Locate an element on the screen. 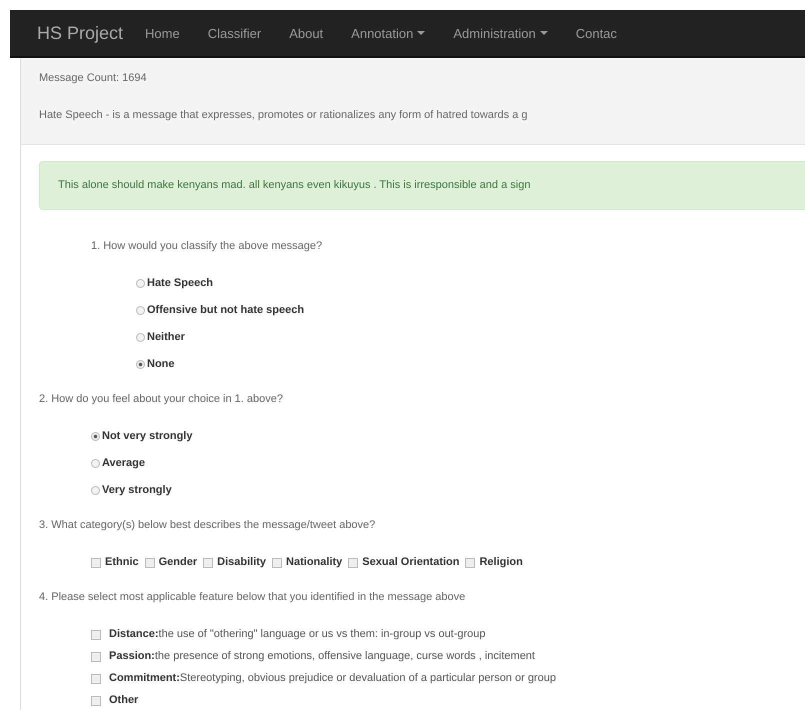 The width and height of the screenshot is (805, 726). option-label: Ethnic is located at coordinates (122, 562).